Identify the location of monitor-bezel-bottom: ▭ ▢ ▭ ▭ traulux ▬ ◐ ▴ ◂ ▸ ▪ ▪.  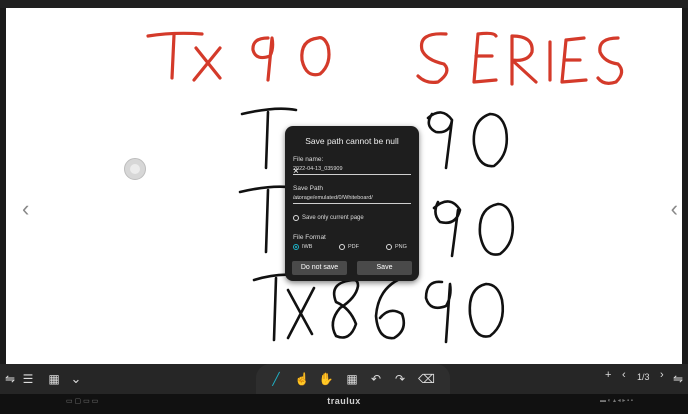
(344, 404).